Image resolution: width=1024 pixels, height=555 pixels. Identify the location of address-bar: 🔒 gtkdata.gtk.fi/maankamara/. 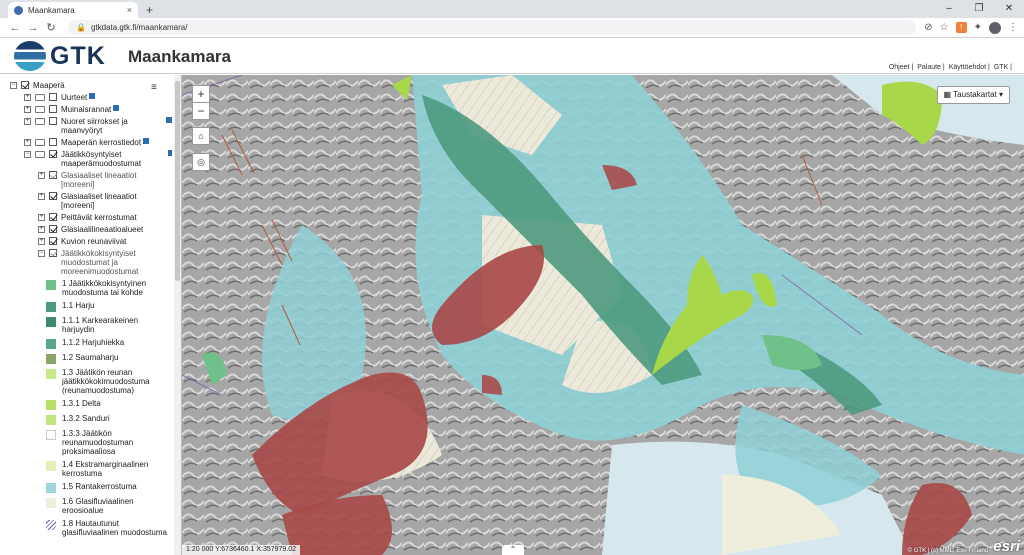
(492, 27).